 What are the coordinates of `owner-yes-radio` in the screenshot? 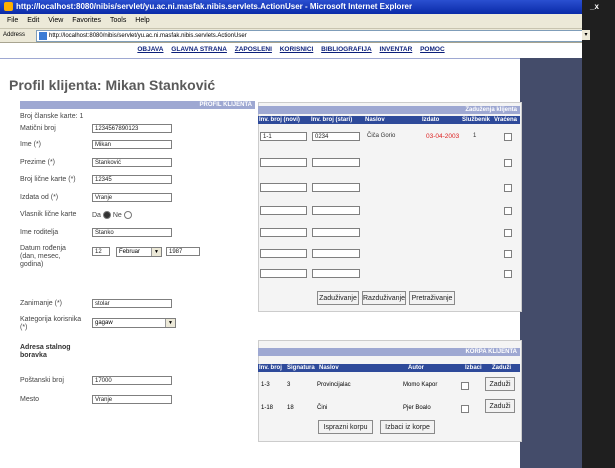 It's located at (106, 215).